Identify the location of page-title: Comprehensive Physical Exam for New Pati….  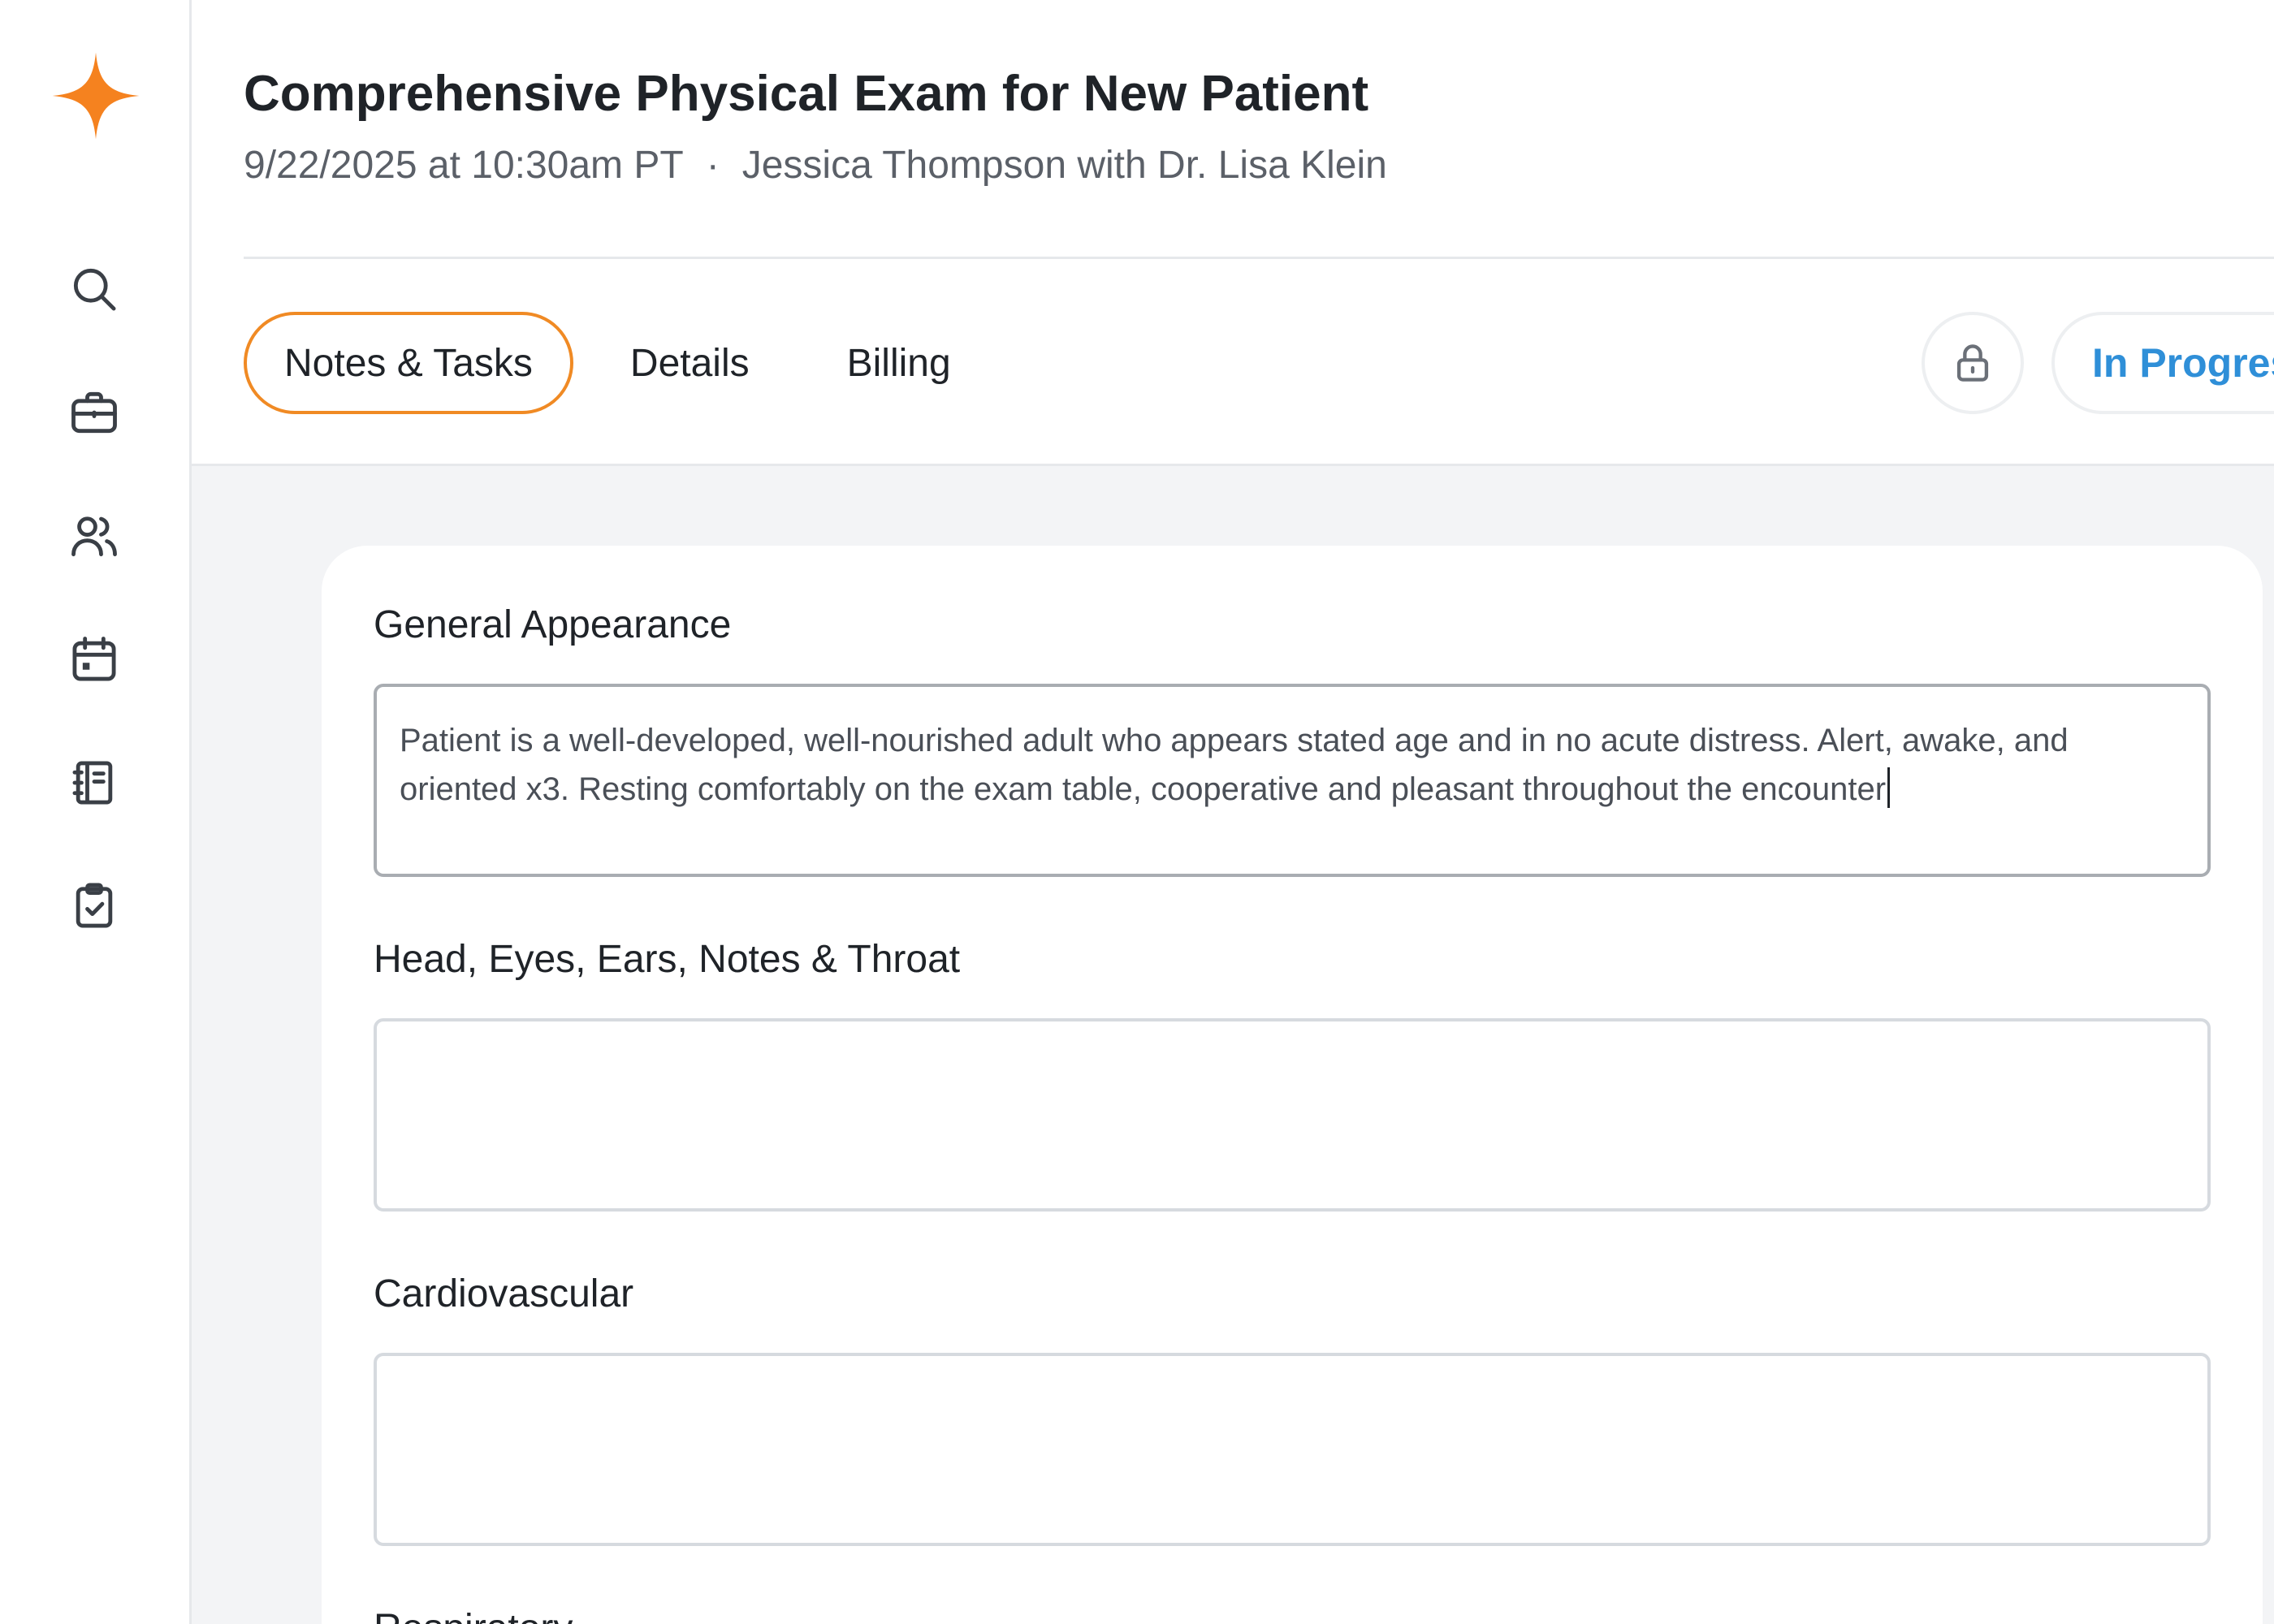
(806, 94).